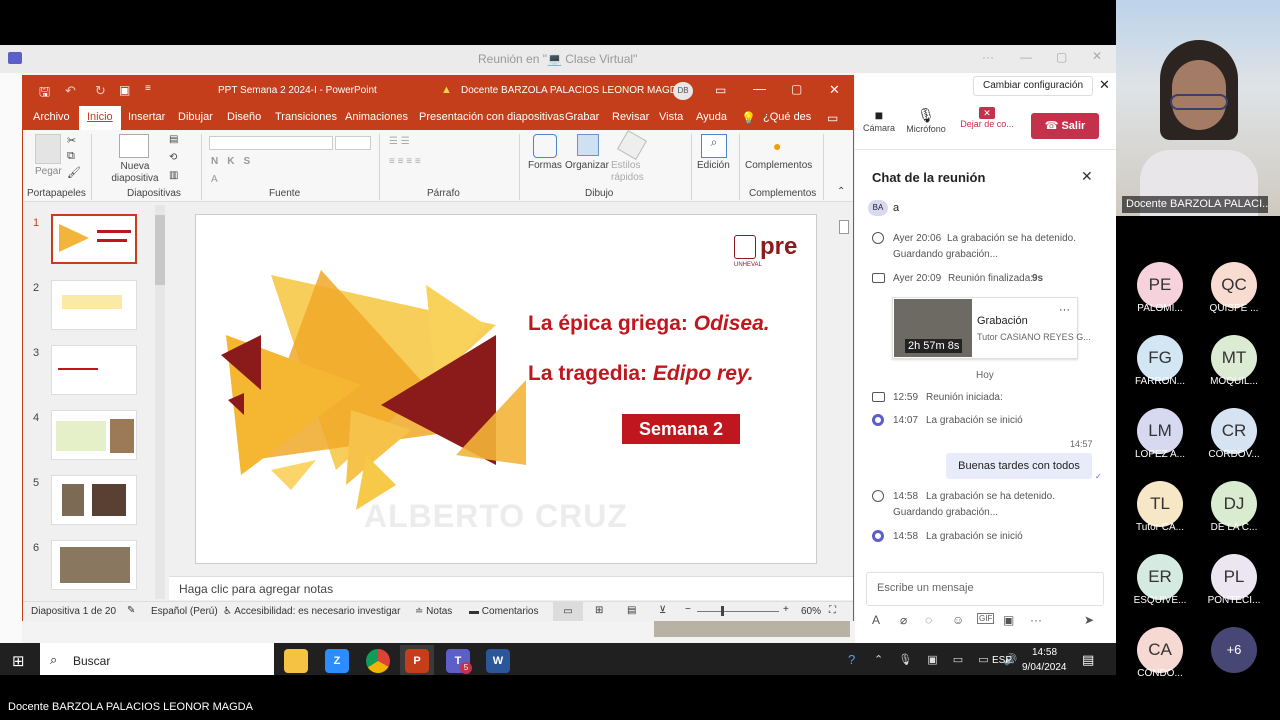  Describe the element at coordinates (1234, 504) in the screenshot. I see `participant-avatar: DJ` at that location.